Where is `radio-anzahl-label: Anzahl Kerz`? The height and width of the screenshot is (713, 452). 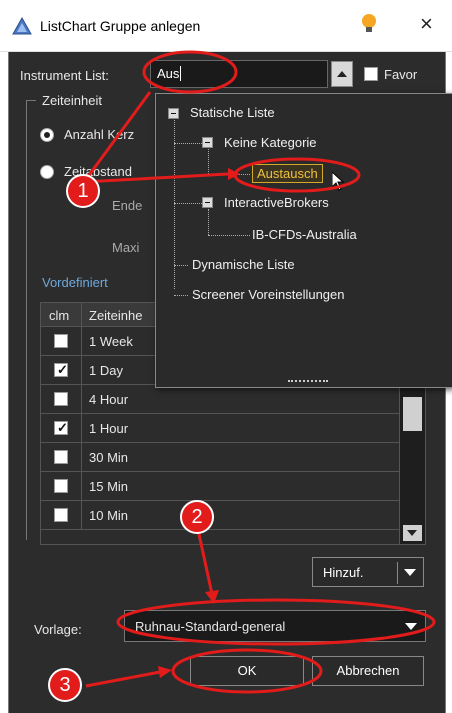
radio-anzahl-label: Anzahl Kerz is located at coordinates (99, 134).